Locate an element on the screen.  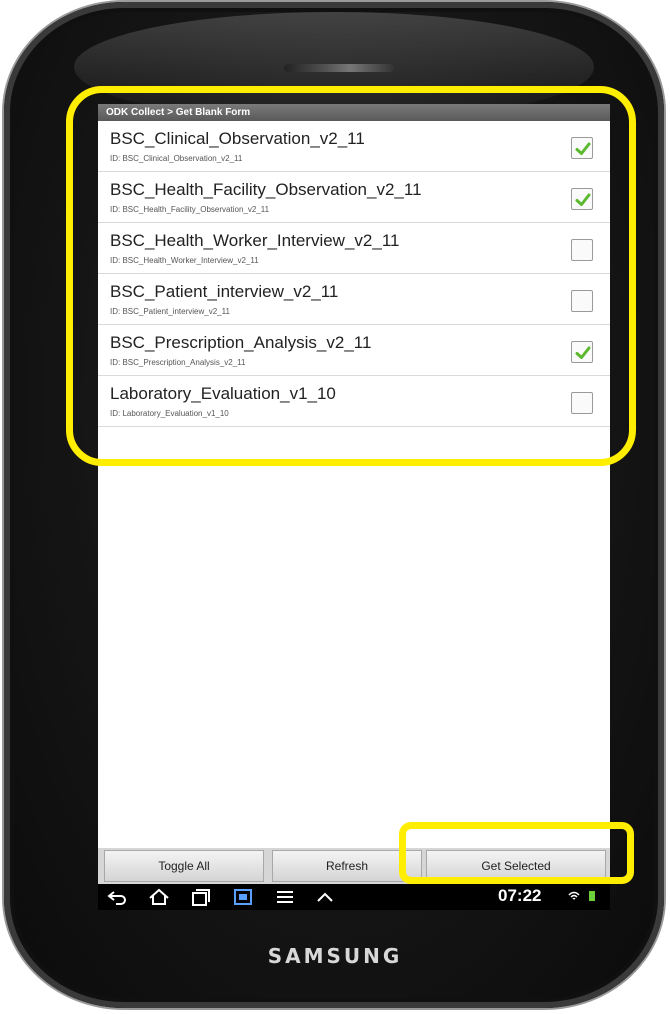
system-nav-bar: 07:22 is located at coordinates (354, 897).